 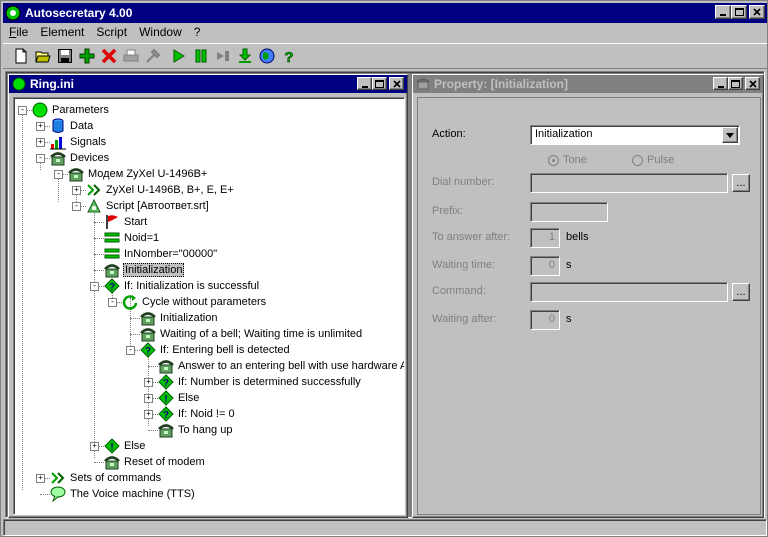 I want to click on prefix-field, so click(x=569, y=212).